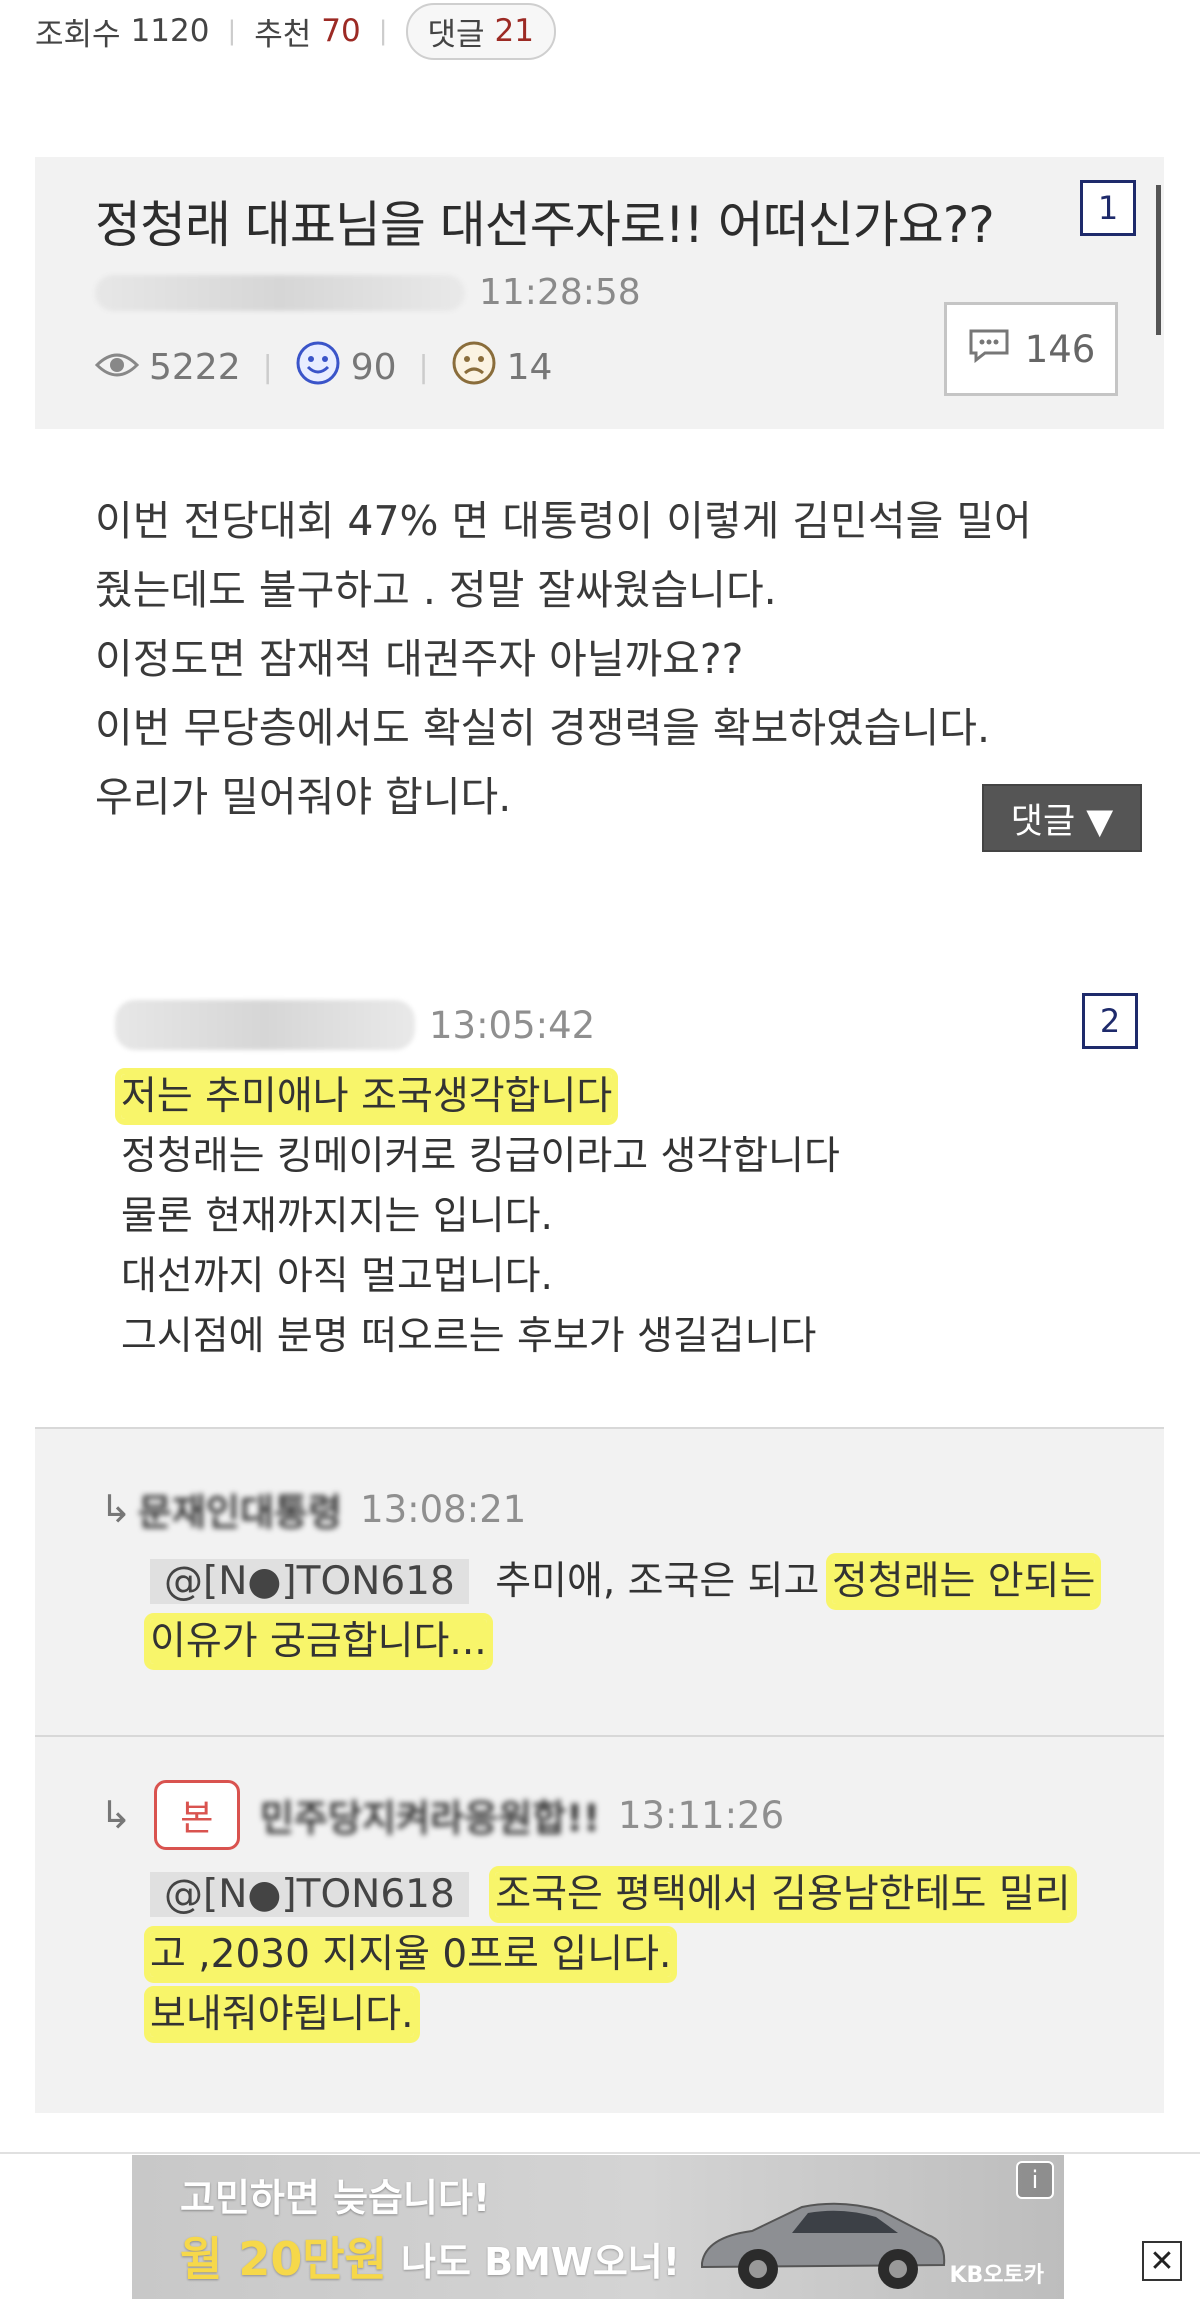  What do you see at coordinates (469, 1336) in the screenshot?
I see `comment-line: 그시점에 분명 떠오르는 후보가 생길겁니다` at bounding box center [469, 1336].